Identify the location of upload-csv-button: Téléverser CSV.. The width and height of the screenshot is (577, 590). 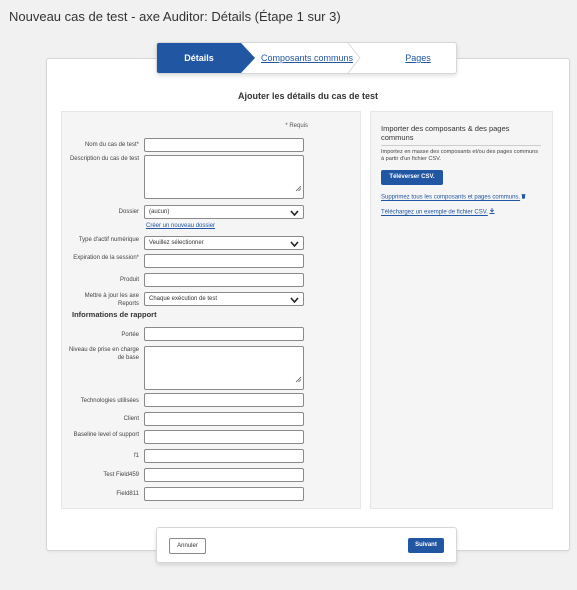
(412, 177).